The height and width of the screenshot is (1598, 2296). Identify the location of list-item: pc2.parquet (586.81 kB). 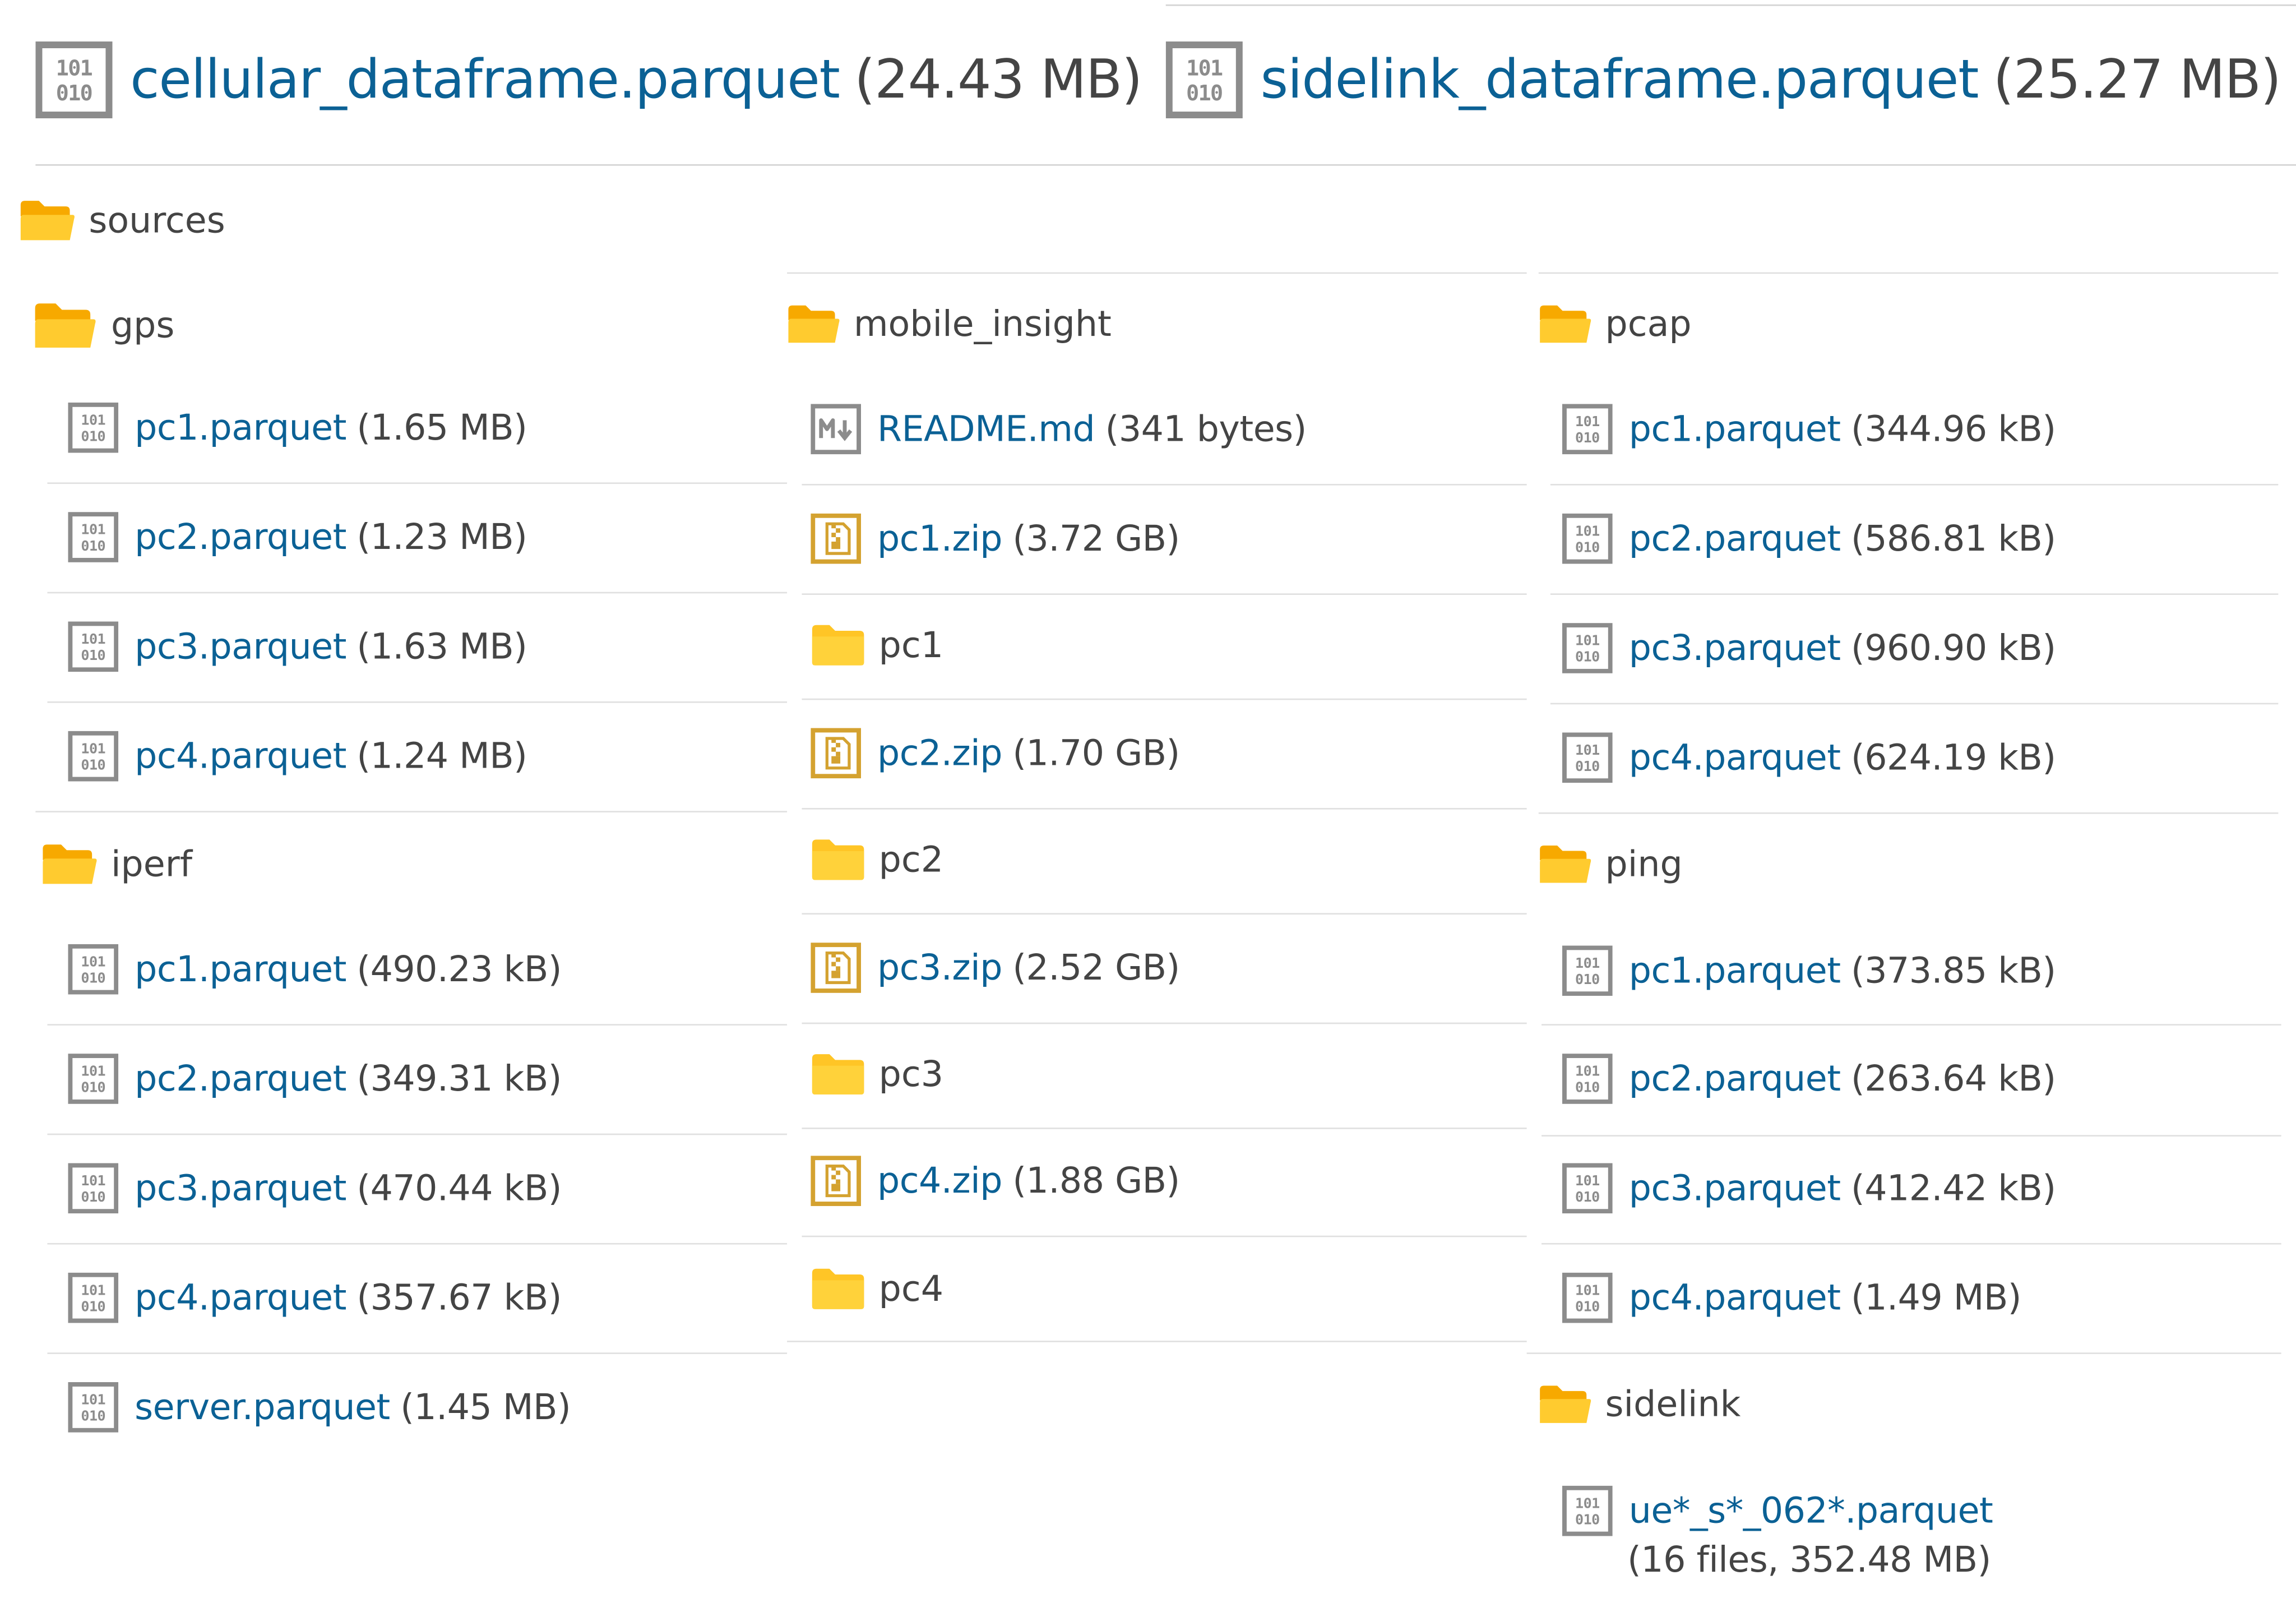
(1809, 539).